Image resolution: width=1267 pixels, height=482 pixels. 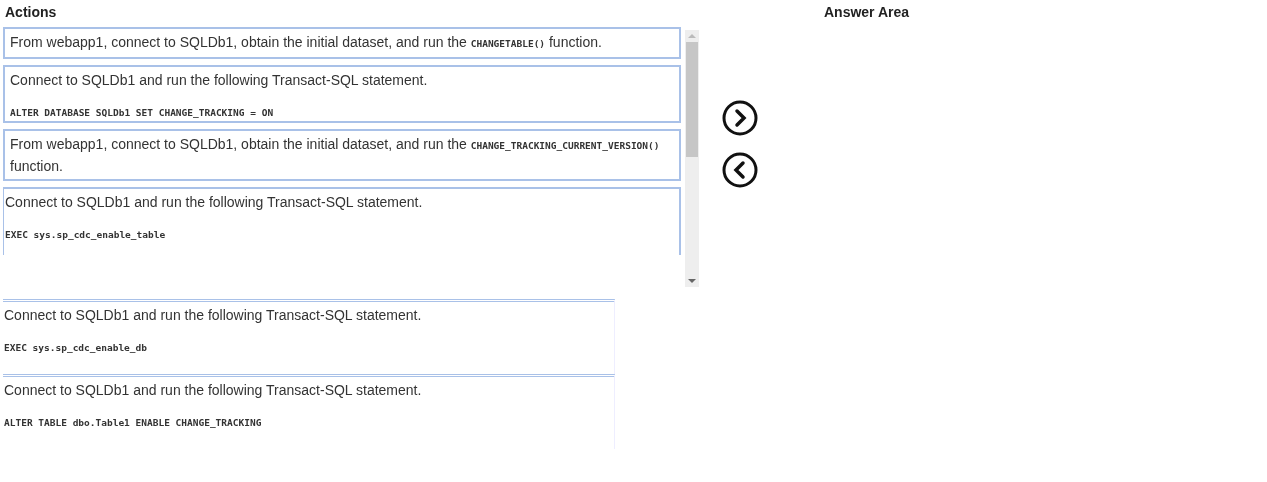 What do you see at coordinates (309, 411) in the screenshot?
I see `action-item: Connect to SQLDb1 and run the following Transact-SQL statement. ALTER TABLE dbo.Table1 ENABLE CHANGE_TRACKING` at bounding box center [309, 411].